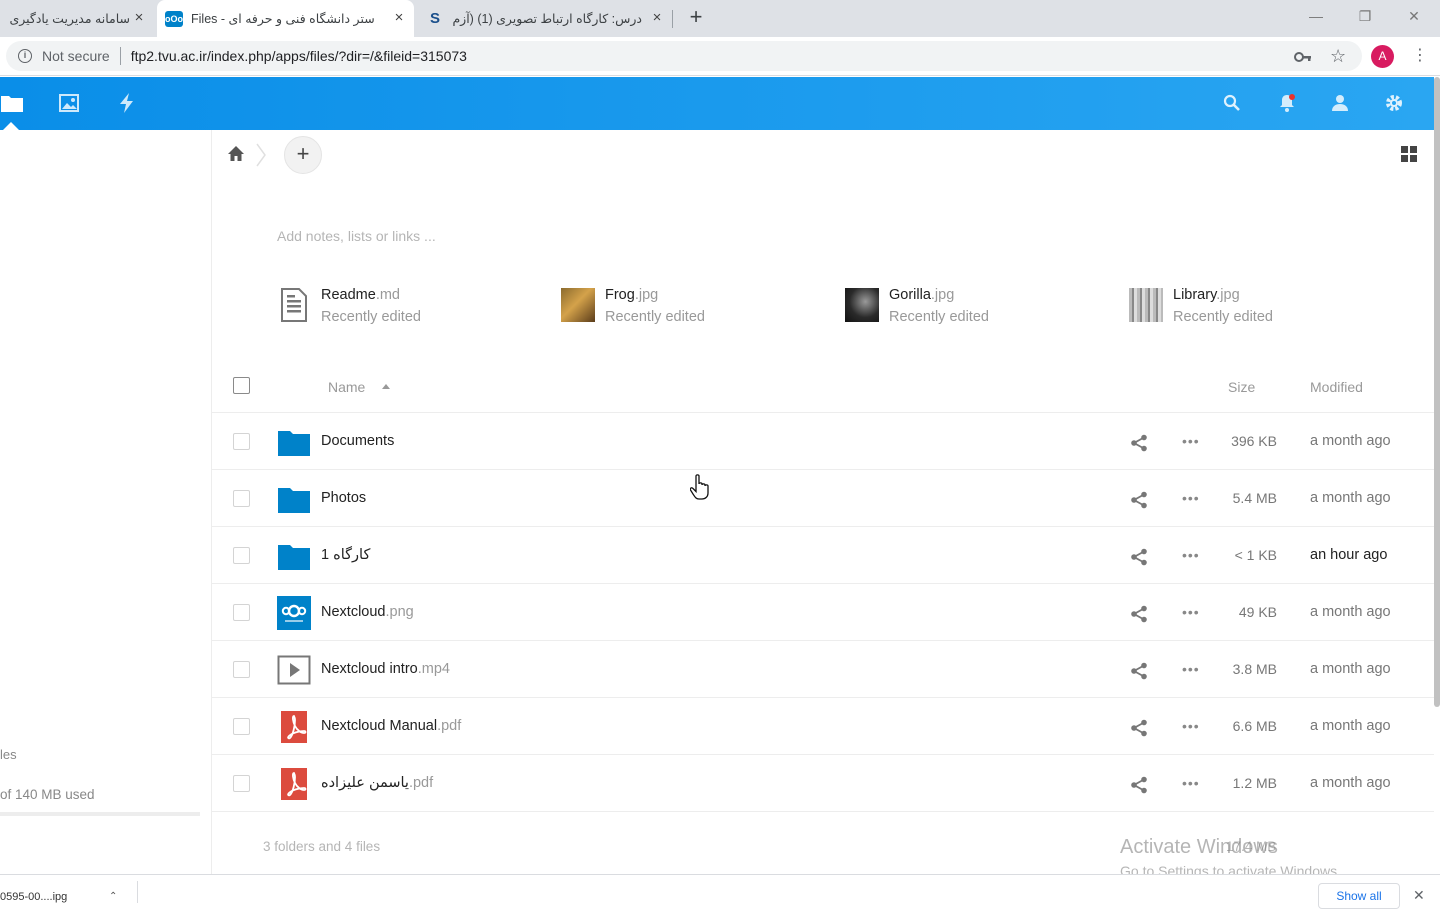 The width and height of the screenshot is (1440, 909). What do you see at coordinates (294, 613) in the screenshot?
I see `nextcloud-logo-icon` at bounding box center [294, 613].